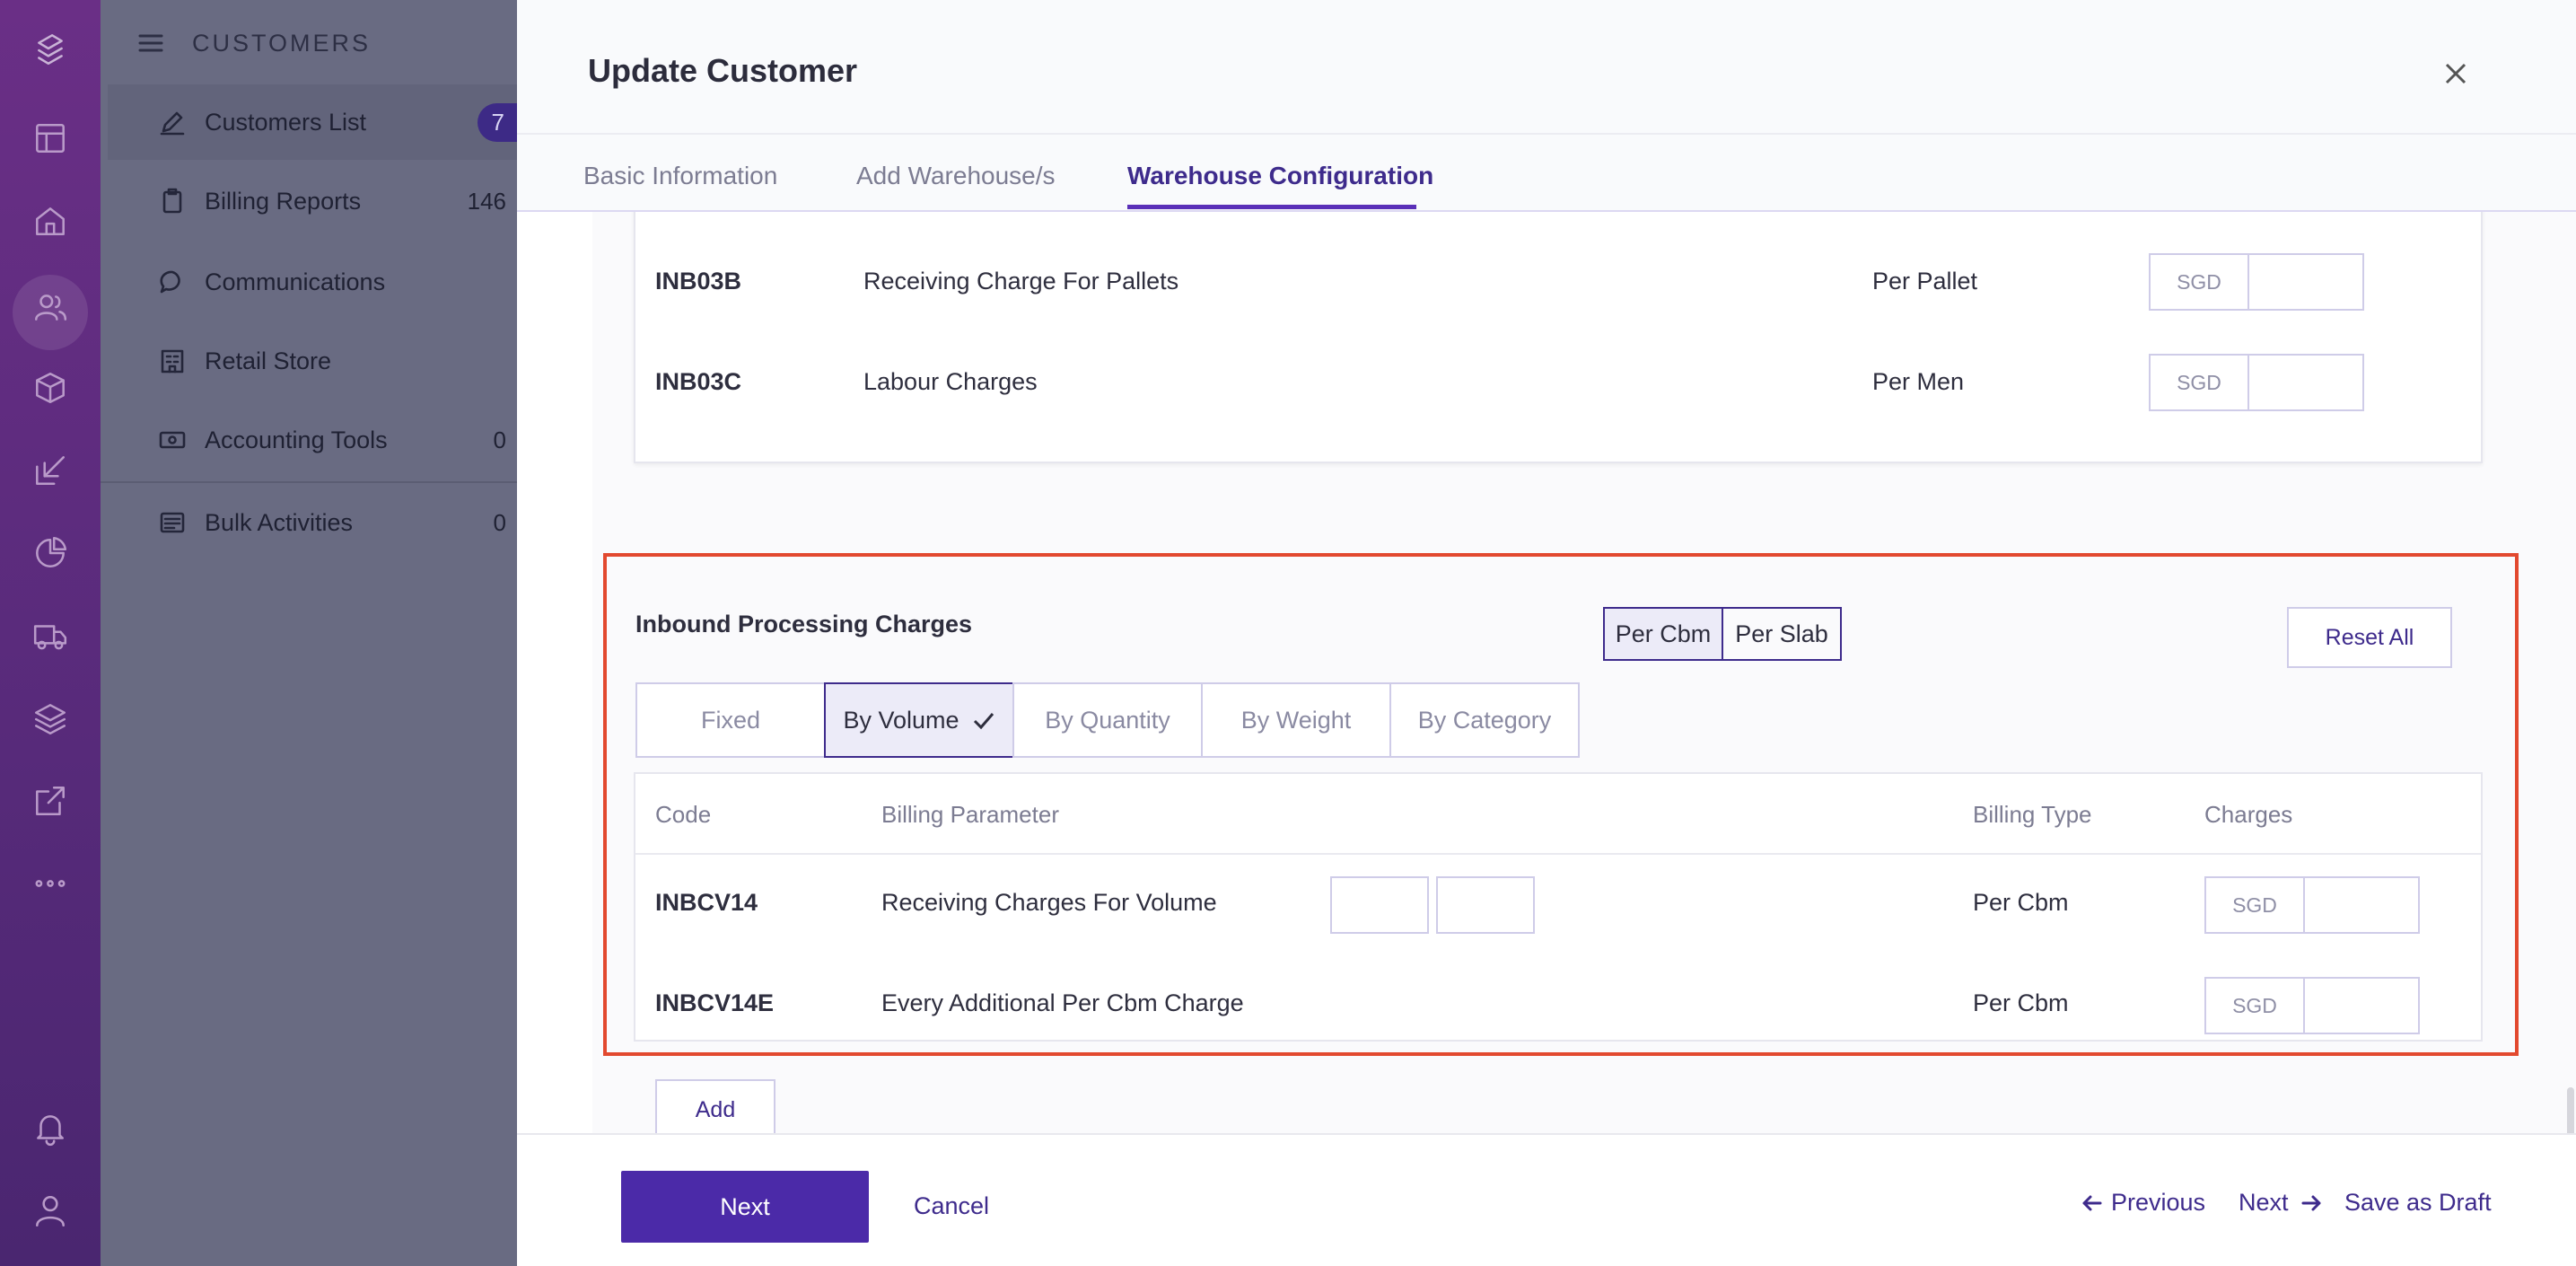  What do you see at coordinates (150, 43) in the screenshot?
I see `menu-icon` at bounding box center [150, 43].